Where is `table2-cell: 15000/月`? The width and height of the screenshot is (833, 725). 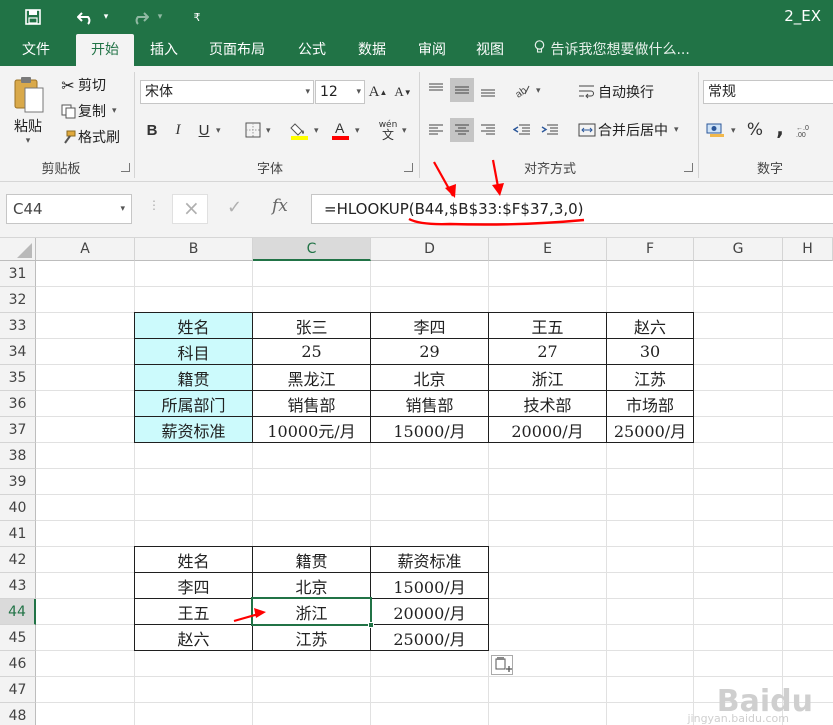
table2-cell: 15000/月 is located at coordinates (430, 586).